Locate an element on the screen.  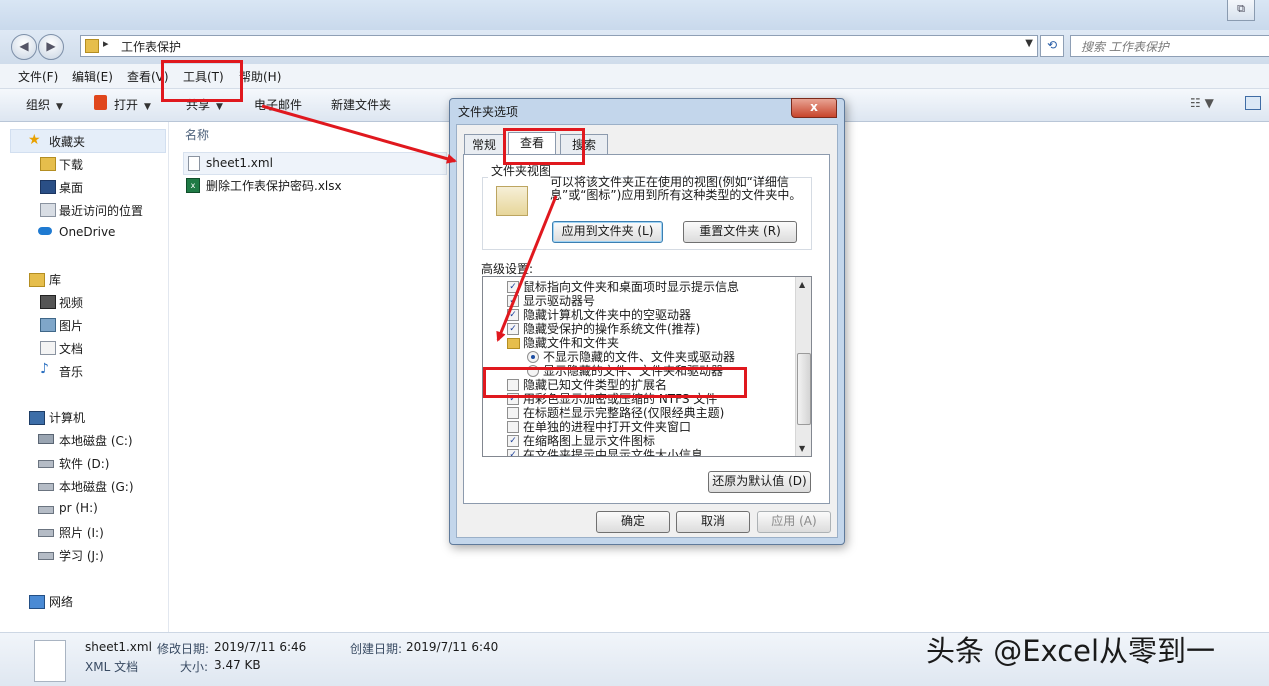
arrow-tools-to-dialog is located at coordinates (359, 134).